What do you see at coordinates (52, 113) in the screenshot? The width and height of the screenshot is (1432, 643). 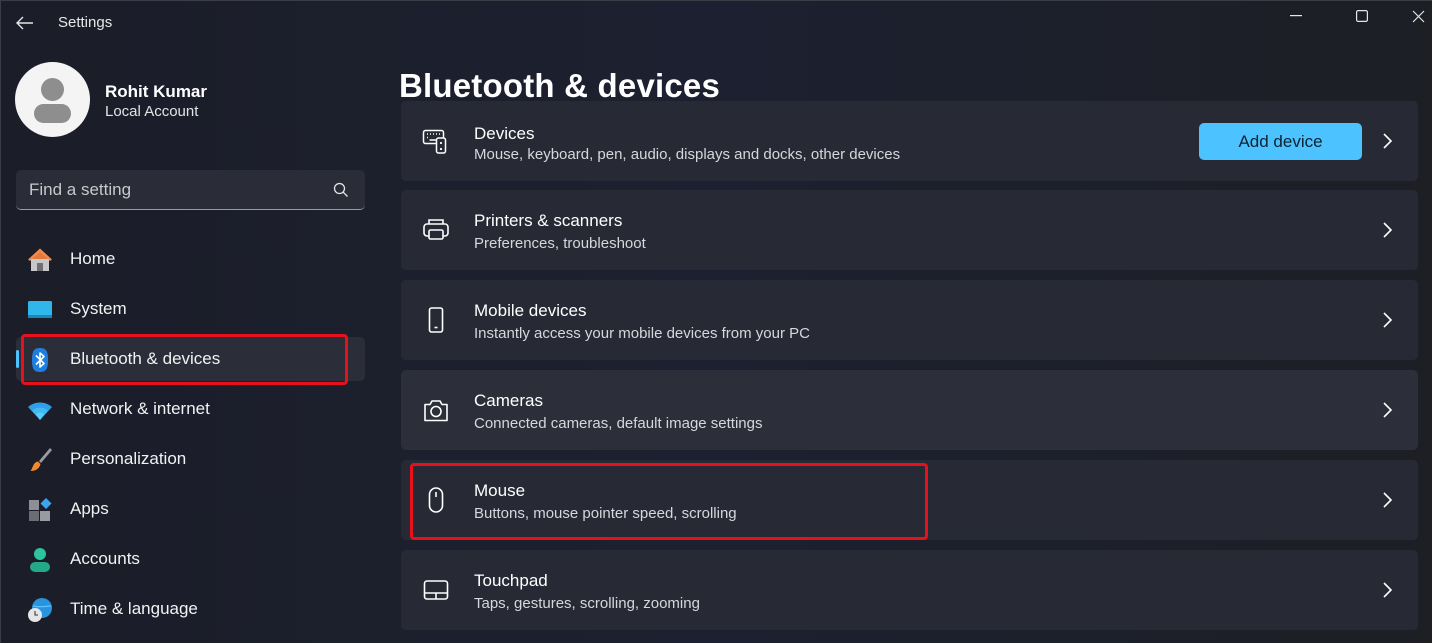 I see `avatar-body-shape` at bounding box center [52, 113].